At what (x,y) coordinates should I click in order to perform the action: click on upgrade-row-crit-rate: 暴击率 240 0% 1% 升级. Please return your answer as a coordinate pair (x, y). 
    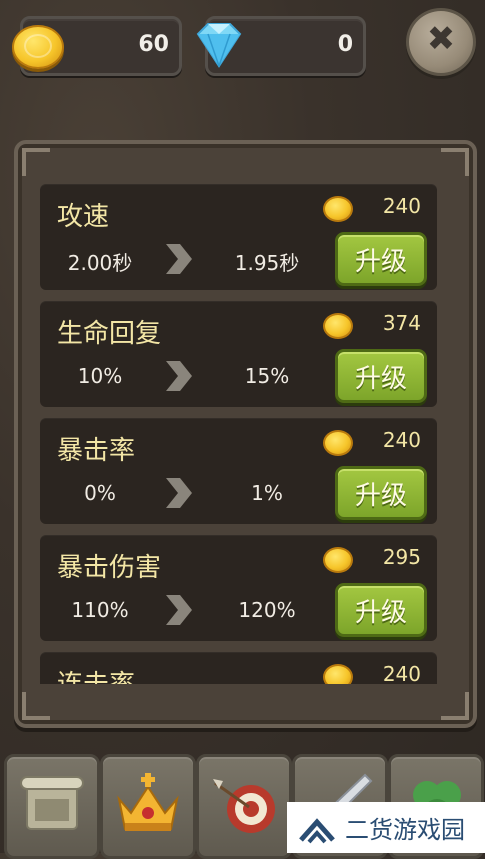
    Looking at the image, I should click on (238, 471).